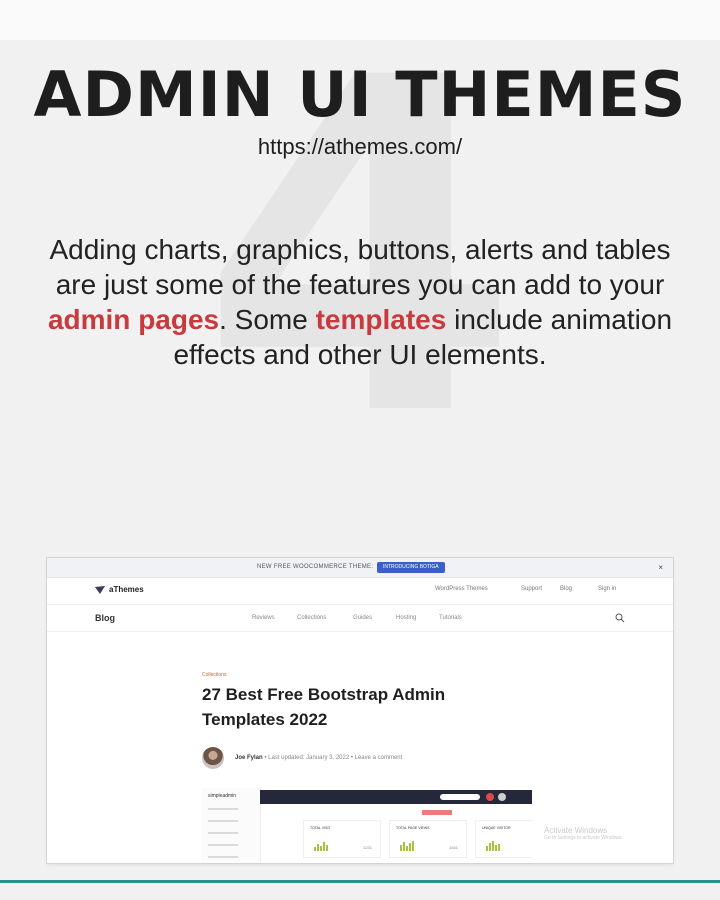  Describe the element at coordinates (620, 618) in the screenshot. I see `search-icon` at that location.